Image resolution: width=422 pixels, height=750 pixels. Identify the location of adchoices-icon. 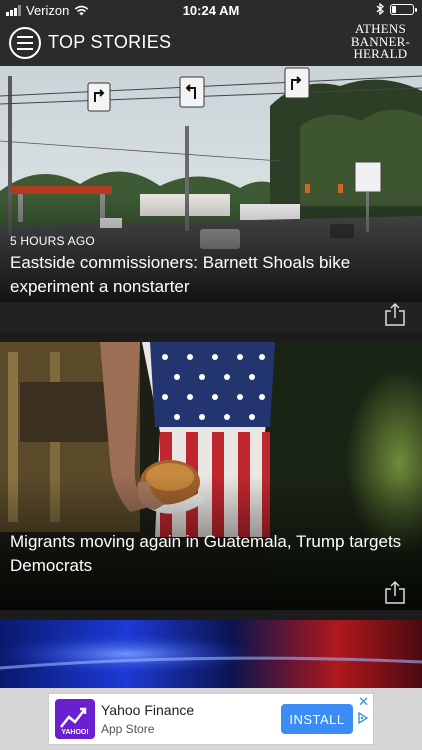
(363, 718).